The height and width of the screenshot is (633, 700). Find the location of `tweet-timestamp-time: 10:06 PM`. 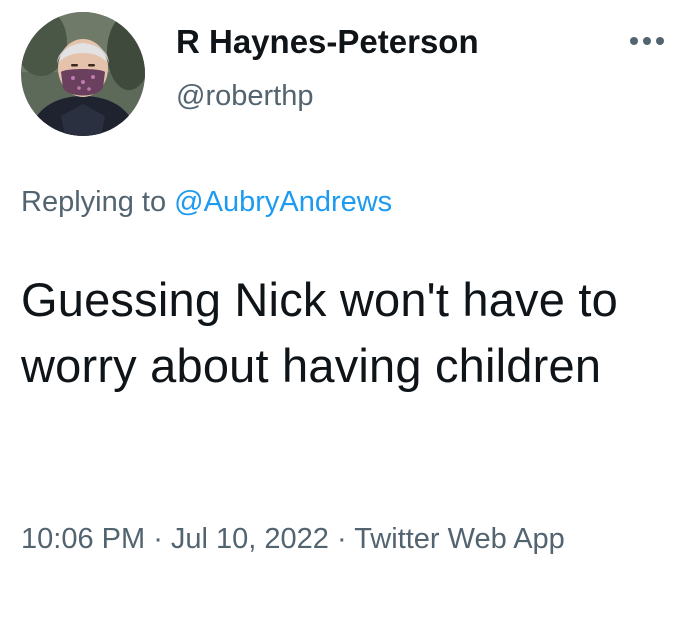

tweet-timestamp-time: 10:06 PM is located at coordinates (83, 539).